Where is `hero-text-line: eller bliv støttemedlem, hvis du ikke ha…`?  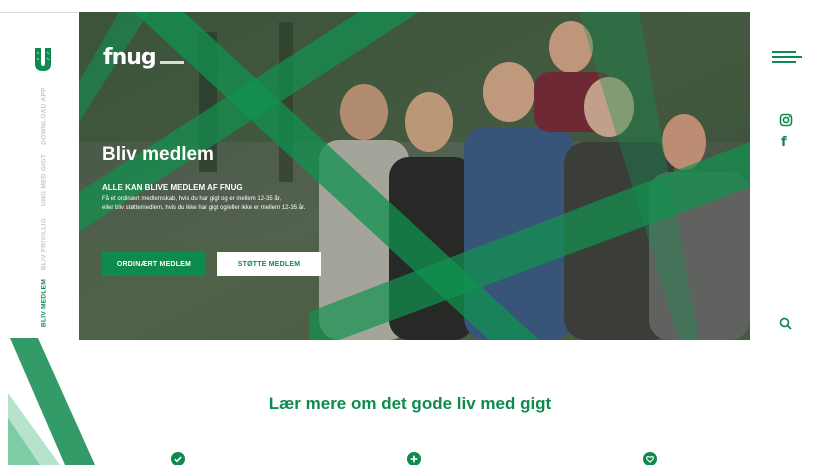 hero-text-line: eller bliv støttemedlem, hvis du ikke ha… is located at coordinates (204, 208).